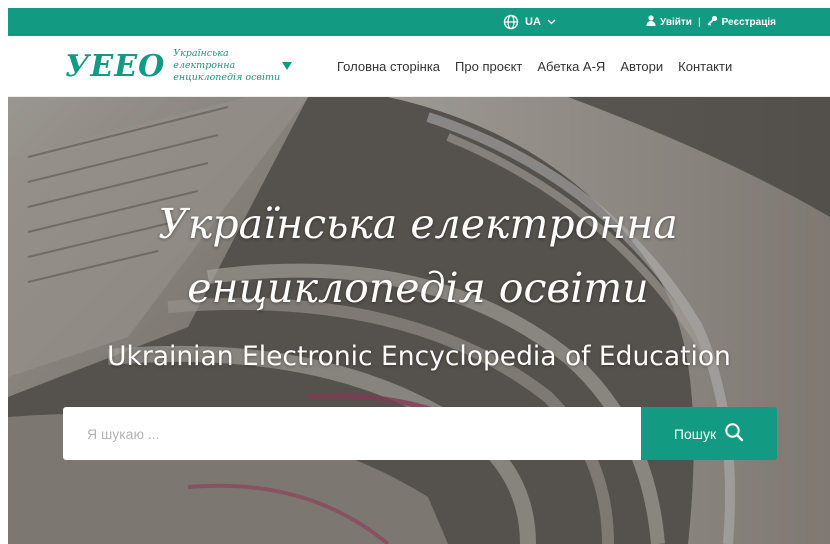 This screenshot has width=830, height=544. What do you see at coordinates (388, 66) in the screenshot?
I see `nav-item-home: Головна сторінка` at bounding box center [388, 66].